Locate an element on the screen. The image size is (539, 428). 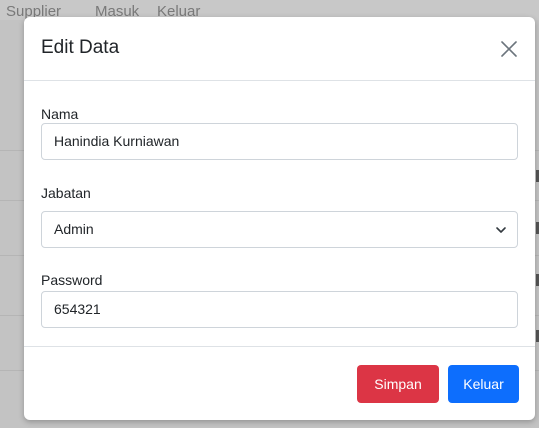
password-input: 654321 is located at coordinates (279, 309).